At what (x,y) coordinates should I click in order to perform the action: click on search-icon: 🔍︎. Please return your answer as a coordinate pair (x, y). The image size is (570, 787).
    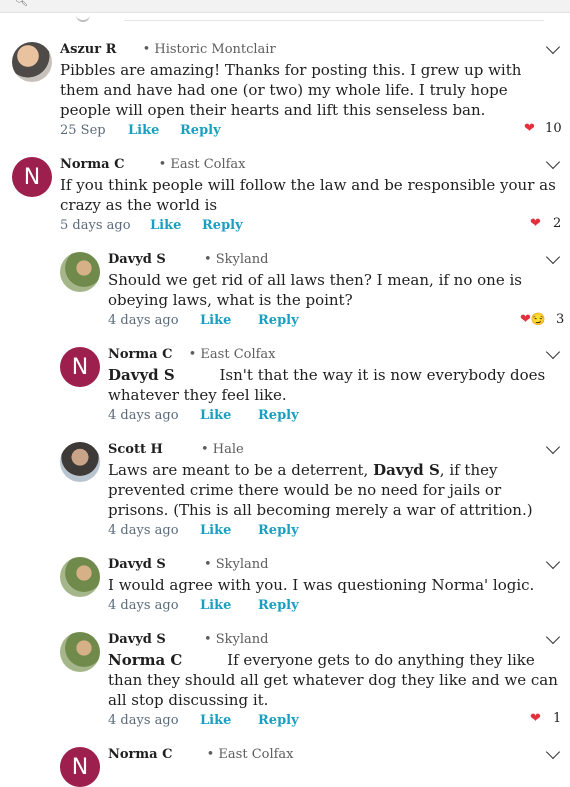
    Looking at the image, I should click on (21, 3).